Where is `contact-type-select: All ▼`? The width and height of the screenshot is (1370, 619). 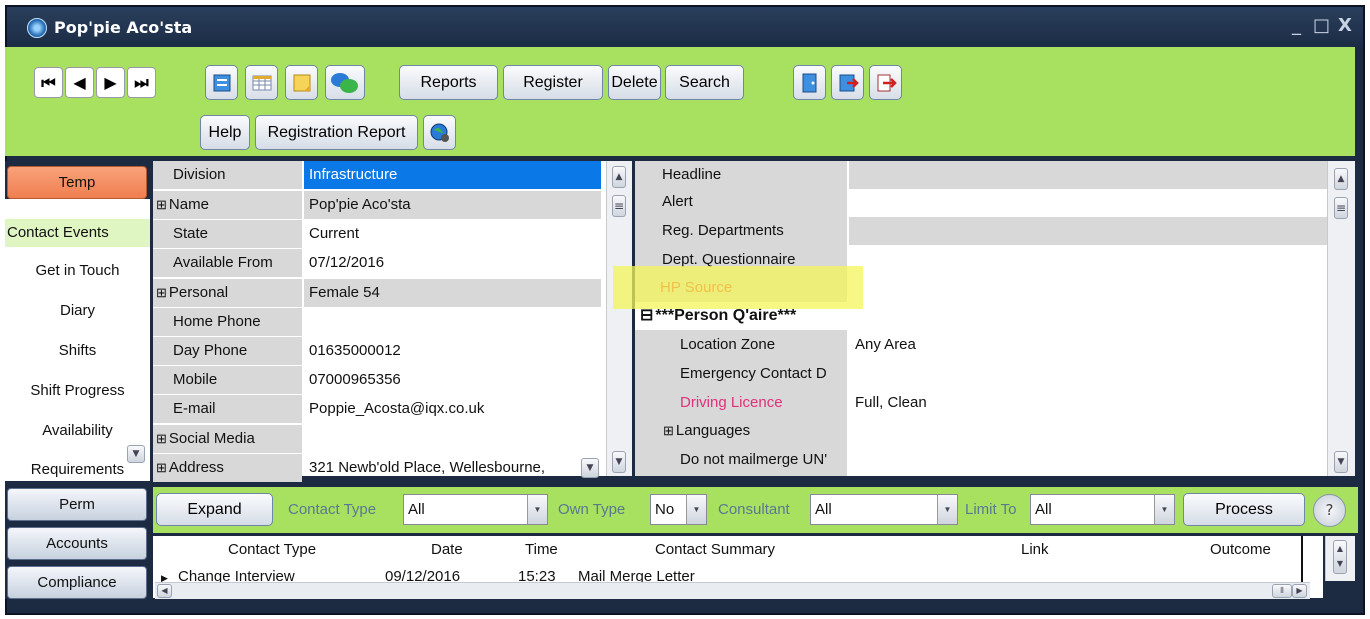
contact-type-select: All ▼ is located at coordinates (475, 509).